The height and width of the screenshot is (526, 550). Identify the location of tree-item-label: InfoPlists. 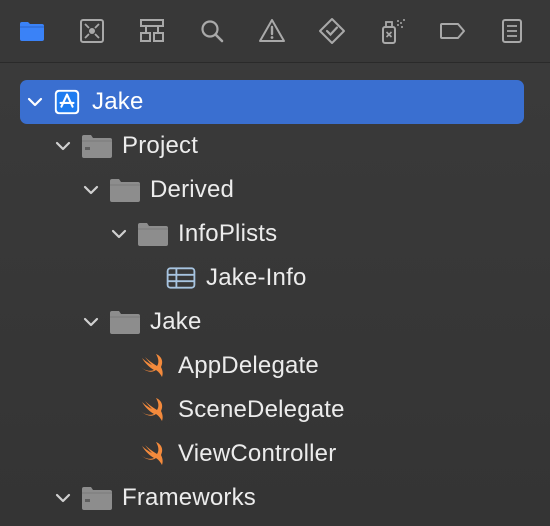
(228, 233).